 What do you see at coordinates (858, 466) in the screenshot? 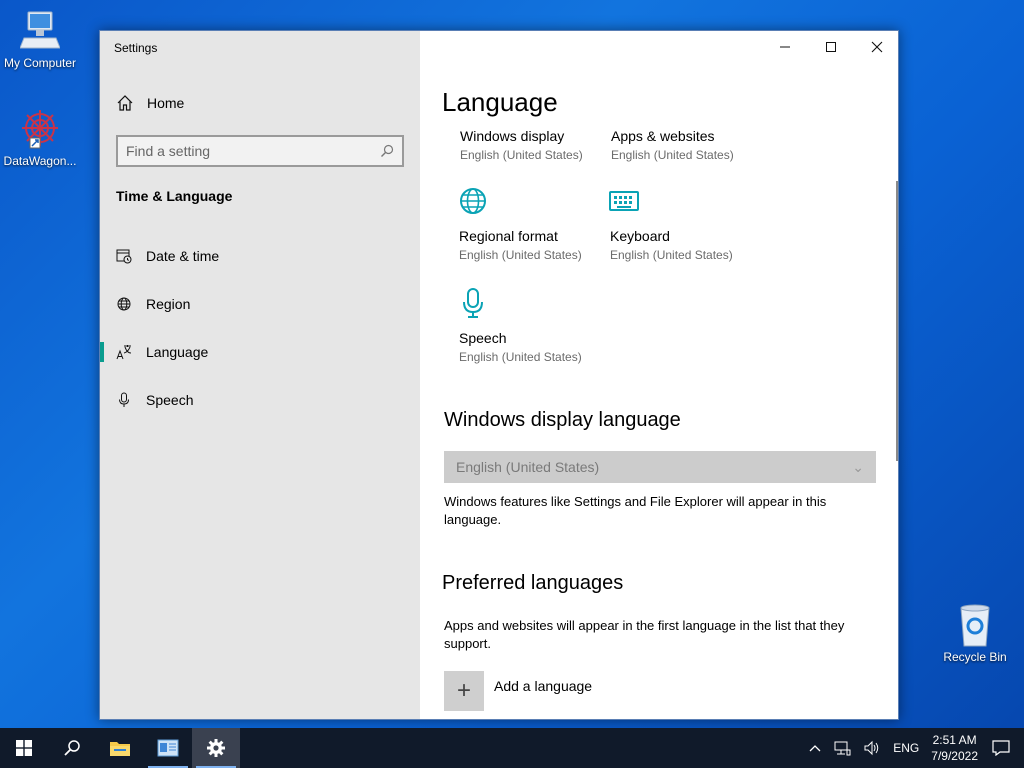
I see `chevron-down-icon: ⌄` at bounding box center [858, 466].